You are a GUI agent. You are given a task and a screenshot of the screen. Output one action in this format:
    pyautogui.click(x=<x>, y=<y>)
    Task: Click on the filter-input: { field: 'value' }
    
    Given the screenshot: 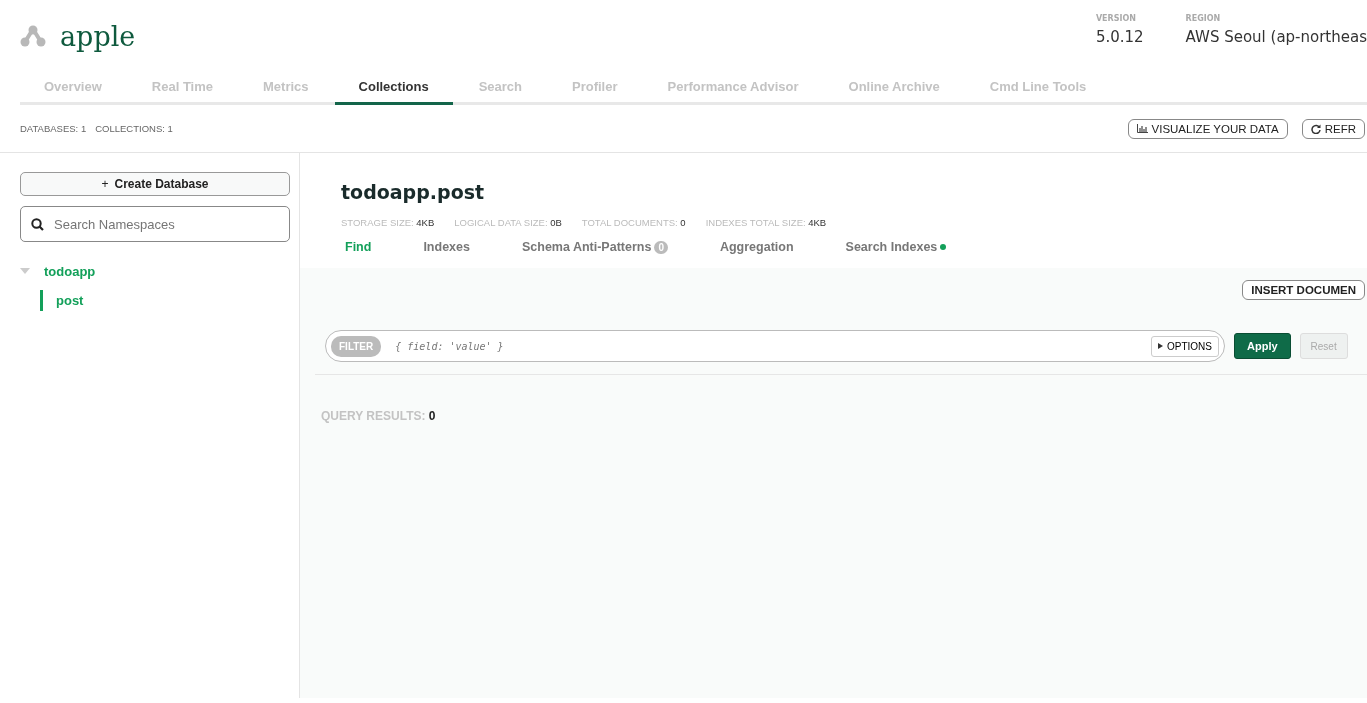 What is the action you would take?
    pyautogui.click(x=766, y=346)
    